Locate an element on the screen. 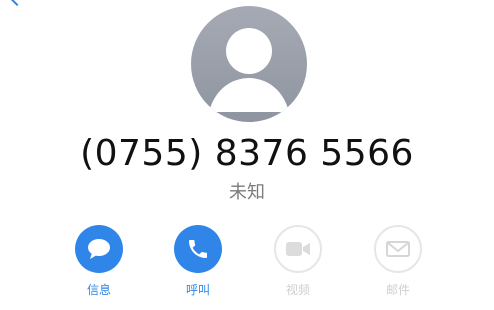 This screenshot has width=494, height=310. mail-button: 邮件 is located at coordinates (398, 265).